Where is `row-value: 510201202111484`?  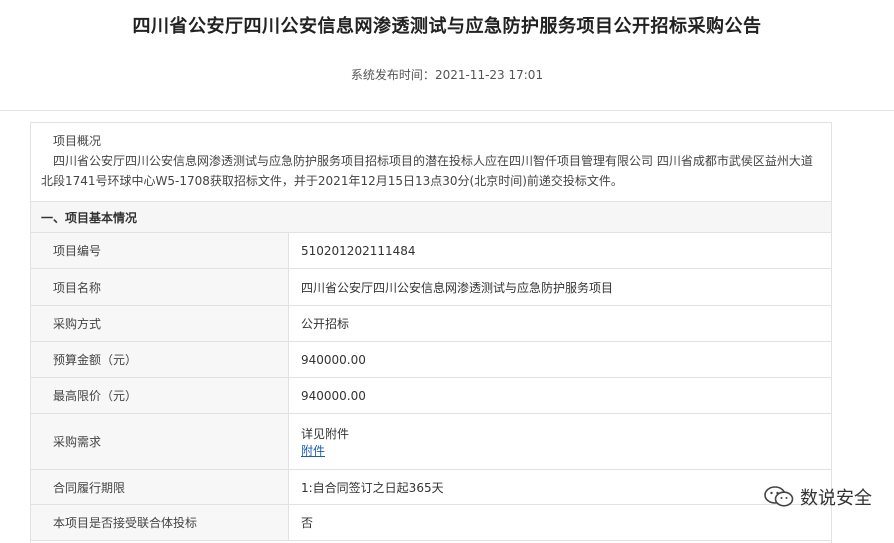 row-value: 510201202111484 is located at coordinates (358, 250).